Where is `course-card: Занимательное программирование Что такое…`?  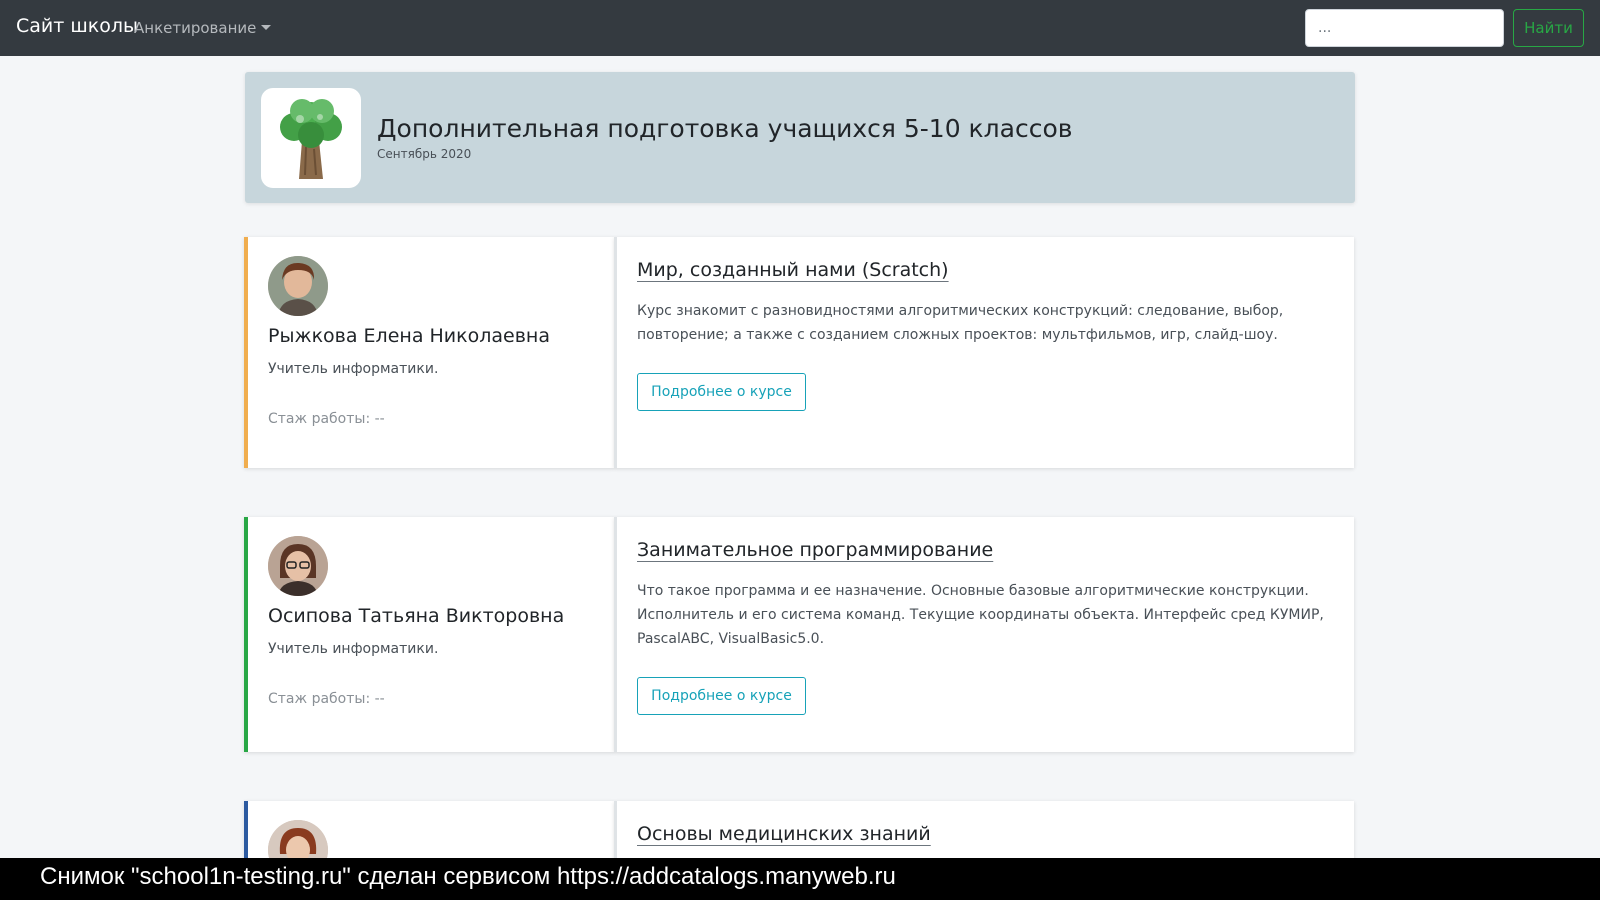 course-card: Занимательное программирование Что такое… is located at coordinates (984, 634).